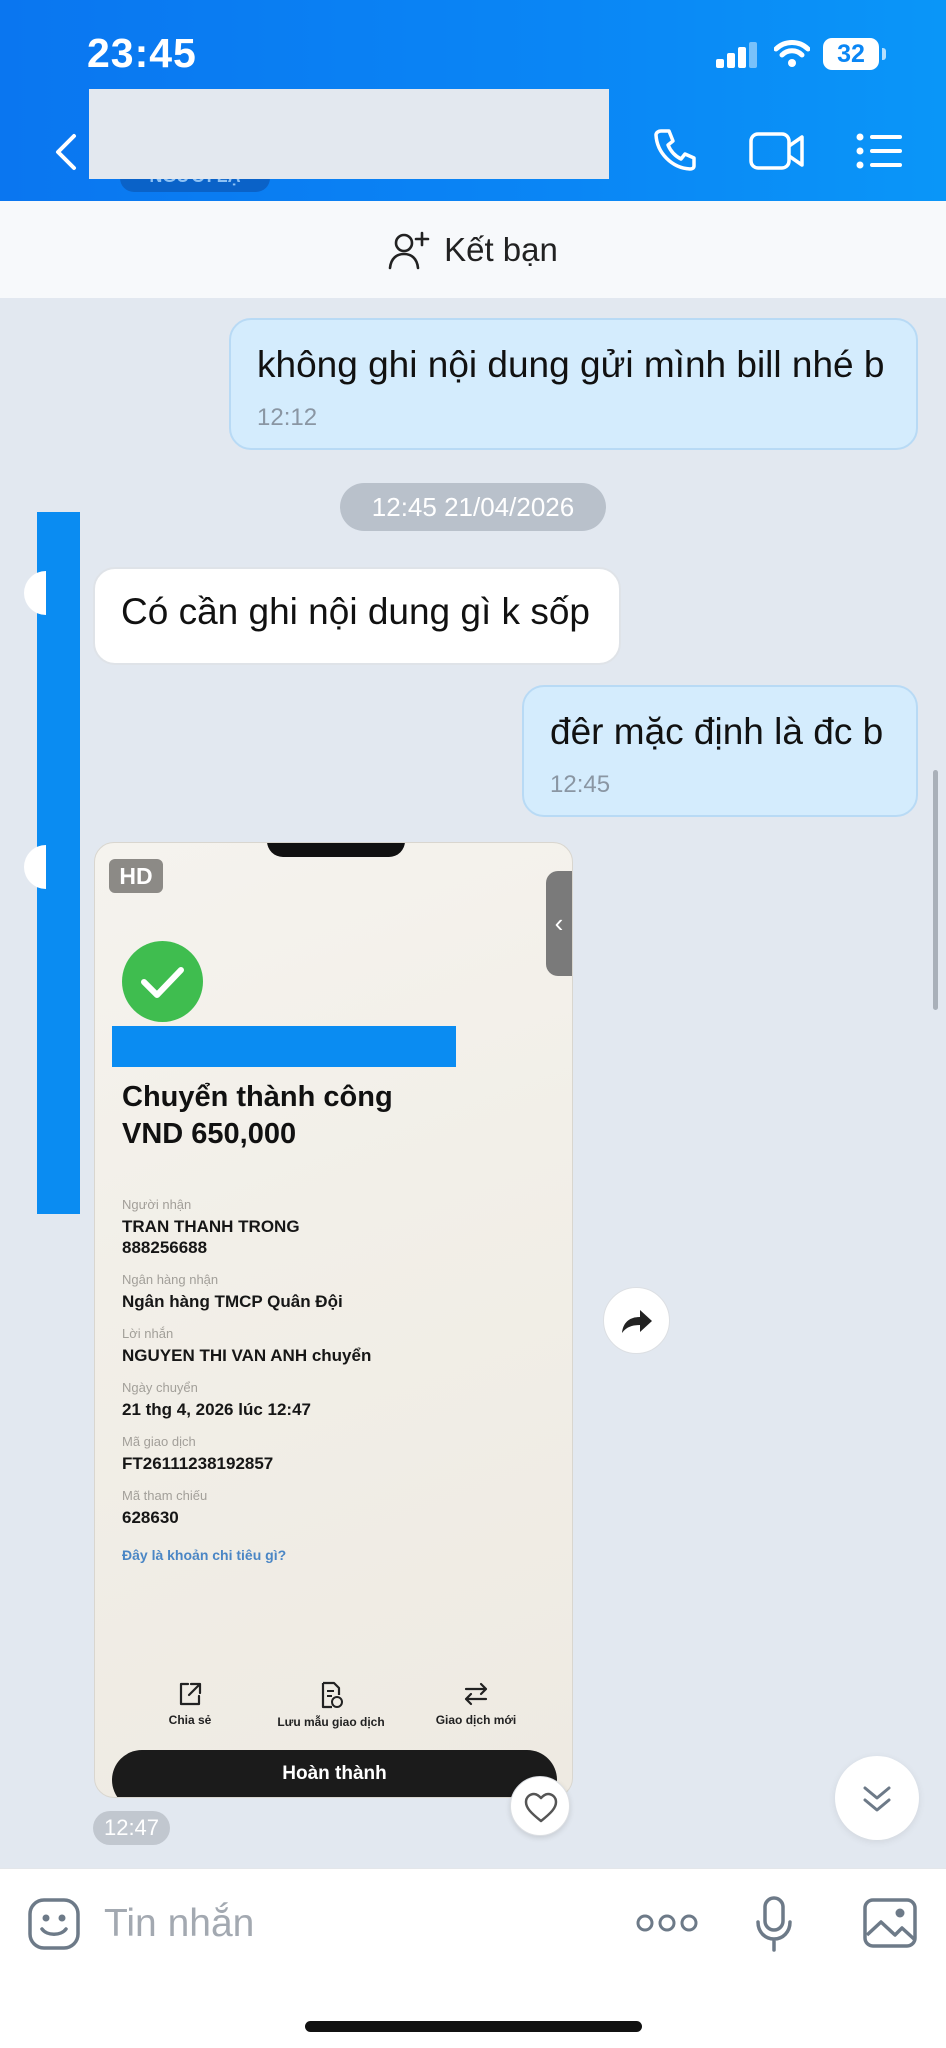  I want to click on side-tab-chevron-icon: ‹, so click(559, 923).